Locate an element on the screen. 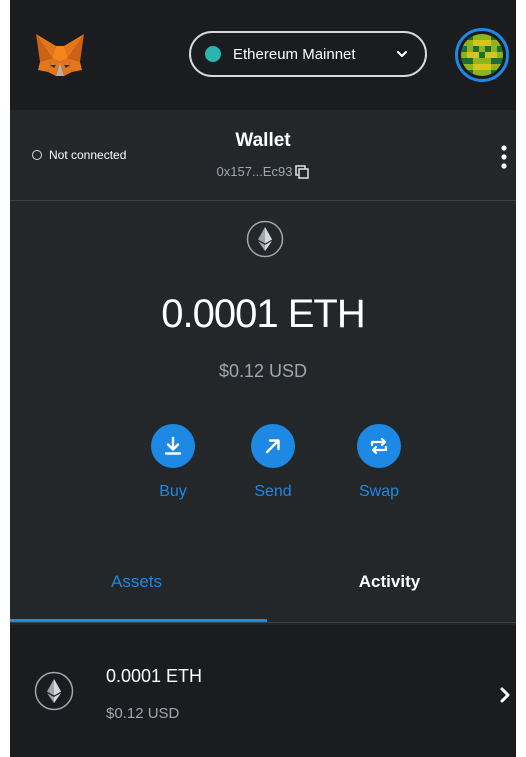  buy-button-label: Buy is located at coordinates (173, 491).